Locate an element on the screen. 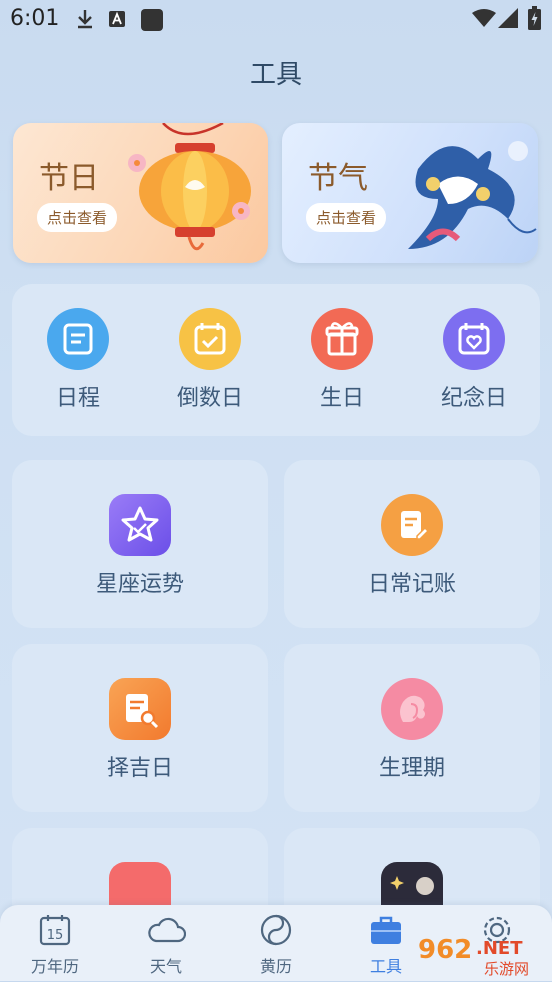 This screenshot has height=982, width=552. calendar-heart-icon is located at coordinates (474, 339).